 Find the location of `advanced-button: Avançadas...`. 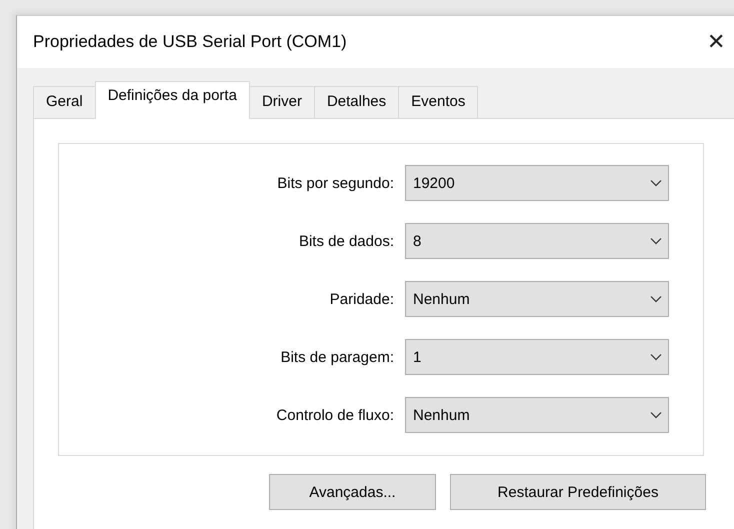

advanced-button: Avançadas... is located at coordinates (352, 492).